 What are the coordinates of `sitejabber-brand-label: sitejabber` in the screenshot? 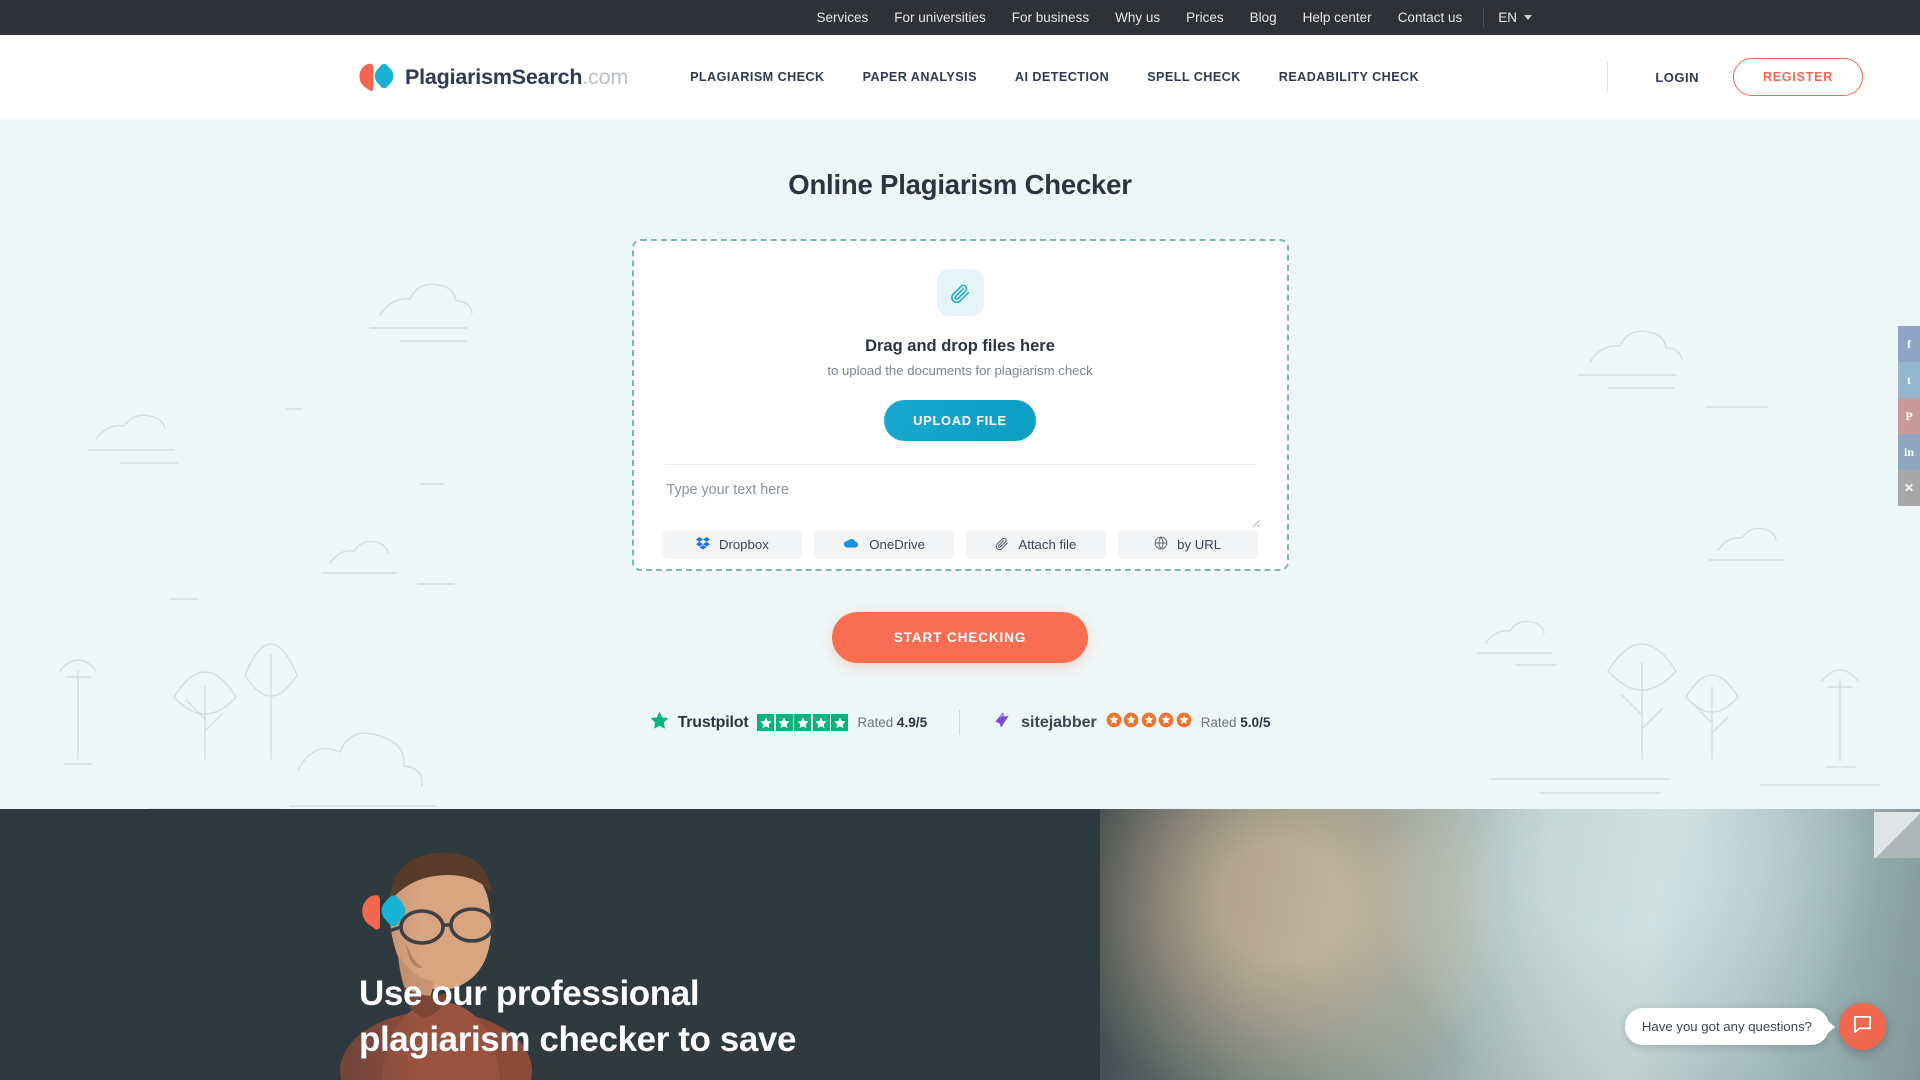 It's located at (1059, 722).